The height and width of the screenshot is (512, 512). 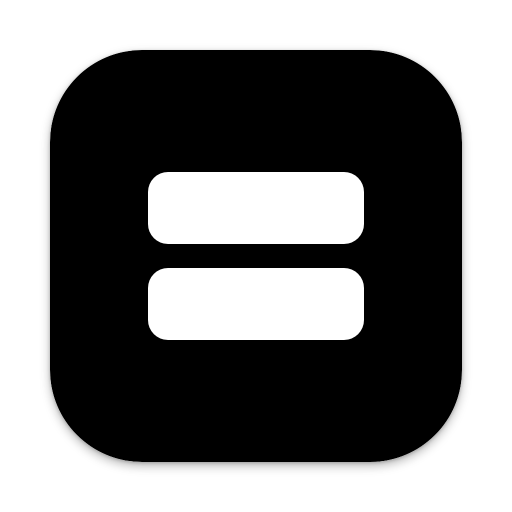 I want to click on equals-bottom-bar, so click(x=256, y=304).